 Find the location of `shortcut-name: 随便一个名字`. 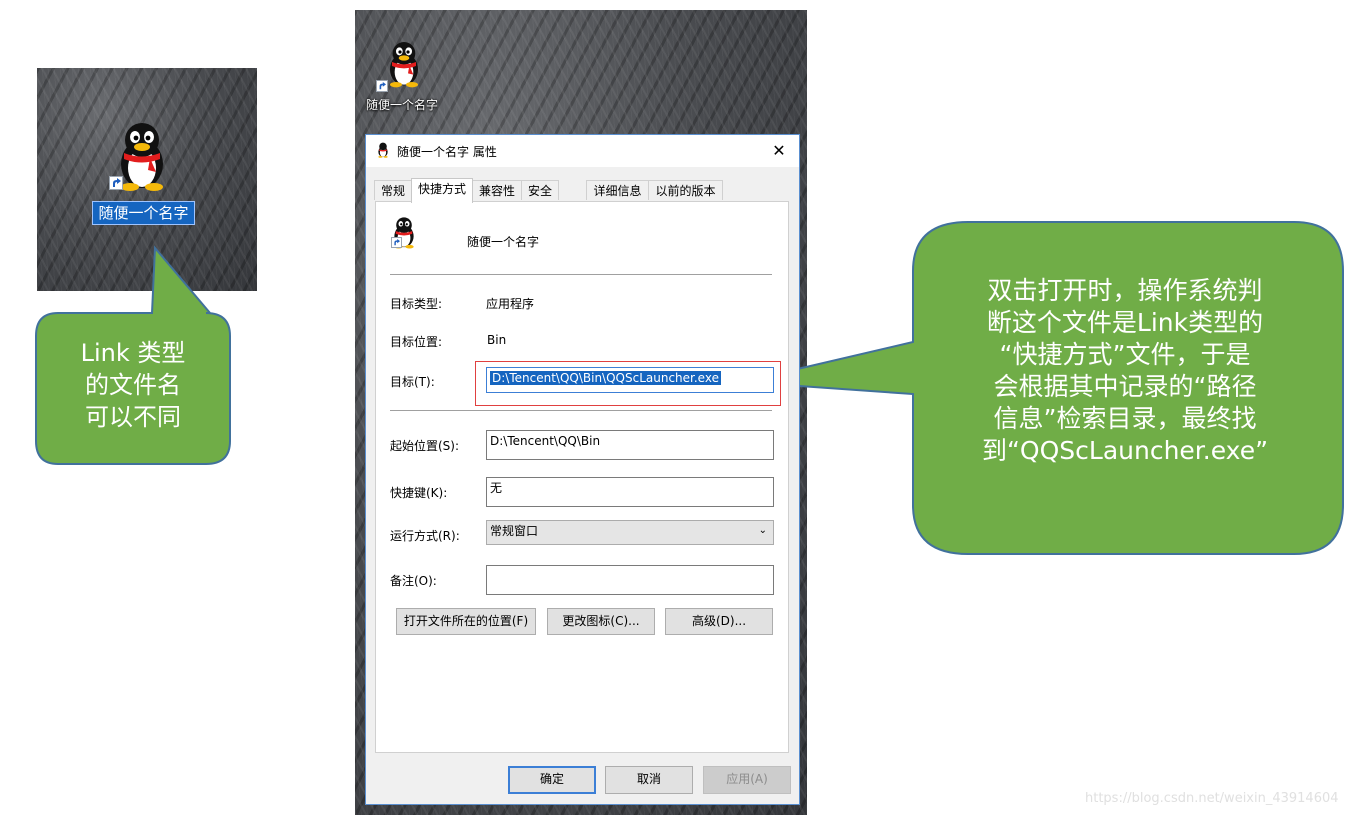

shortcut-name: 随便一个名字 is located at coordinates (503, 242).